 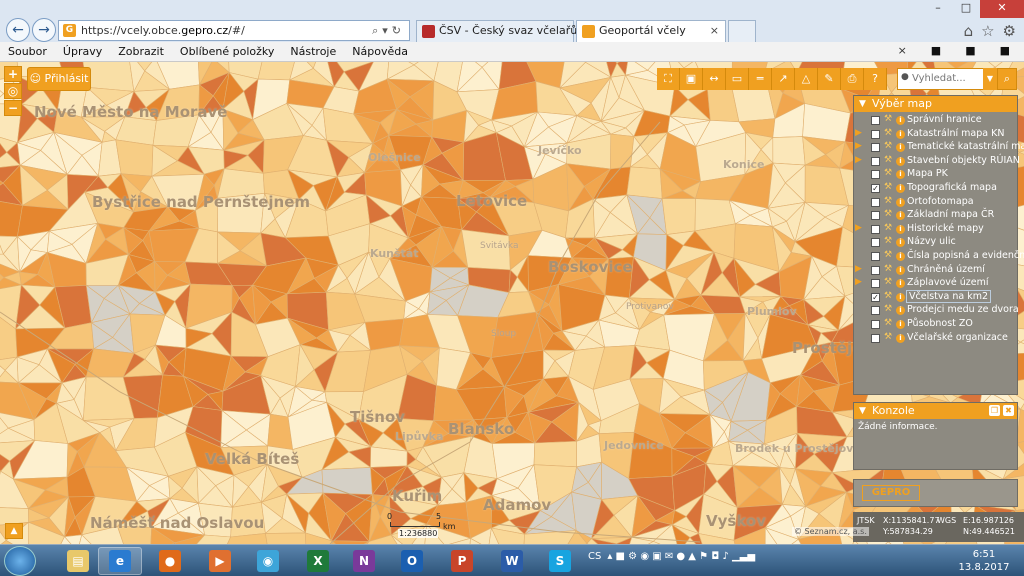 What do you see at coordinates (14, 531) in the screenshot?
I see `expand-up-icon: ▲` at bounding box center [14, 531].